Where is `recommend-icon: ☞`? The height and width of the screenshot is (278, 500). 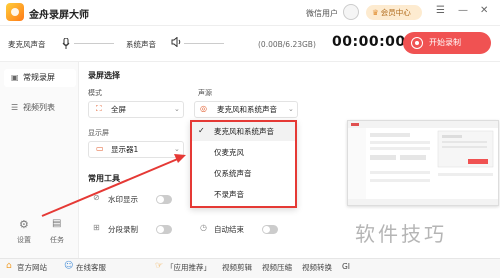
recommend-icon: ☞ is located at coordinates (159, 266).